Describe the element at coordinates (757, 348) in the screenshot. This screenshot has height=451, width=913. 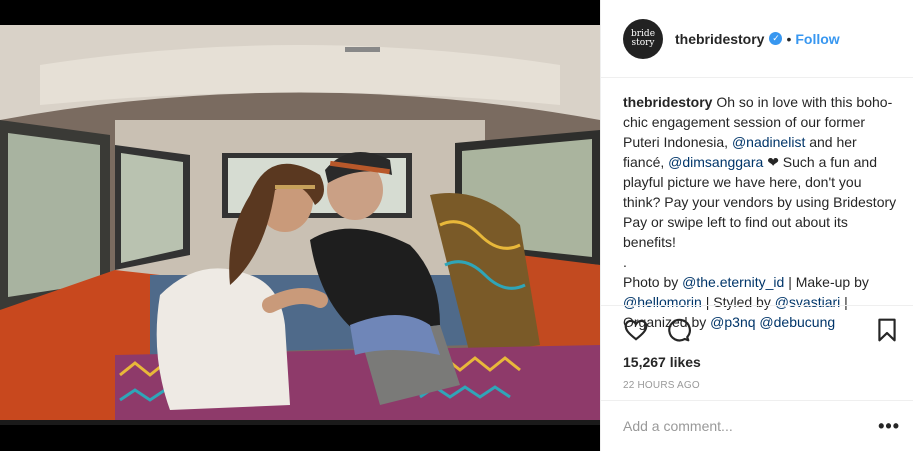
I see `post-actions: 15,267 likes 22 HOURS AGO` at that location.